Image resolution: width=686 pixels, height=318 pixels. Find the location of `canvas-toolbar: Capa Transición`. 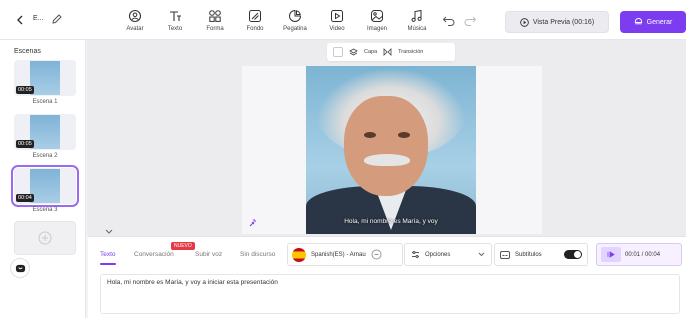

canvas-toolbar: Capa Transición is located at coordinates (391, 52).